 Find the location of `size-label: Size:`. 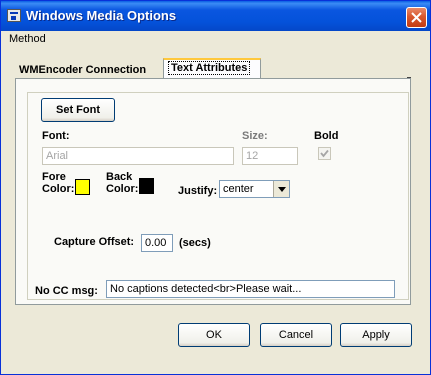

size-label: Size: is located at coordinates (255, 136).